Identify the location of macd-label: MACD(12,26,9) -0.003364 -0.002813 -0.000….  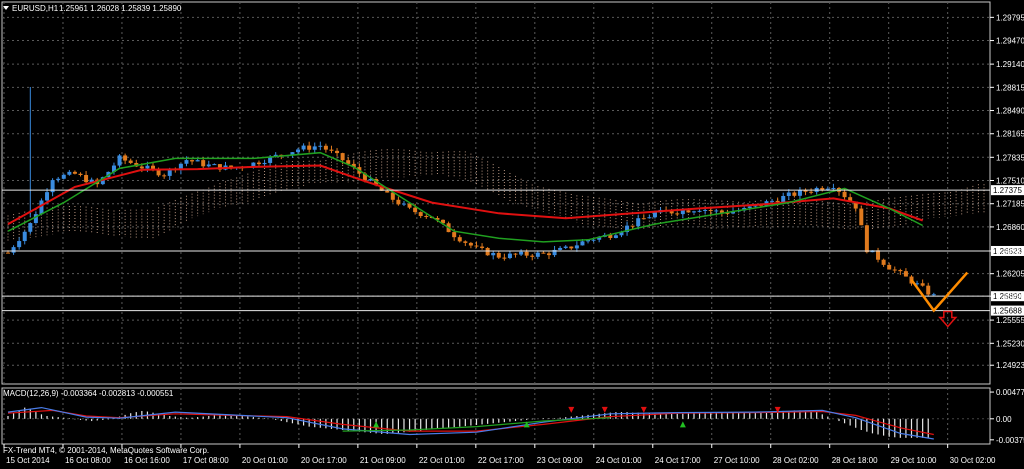
(88, 393).